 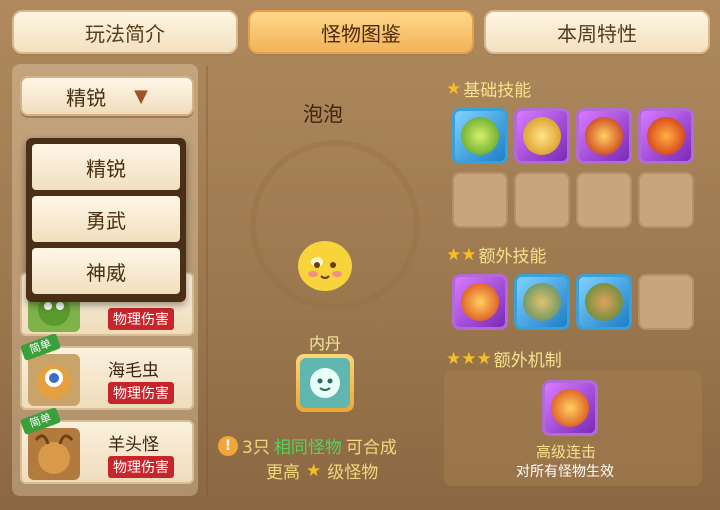 What do you see at coordinates (666, 302) in the screenshot?
I see `extra-skill-slot-empty` at bounding box center [666, 302].